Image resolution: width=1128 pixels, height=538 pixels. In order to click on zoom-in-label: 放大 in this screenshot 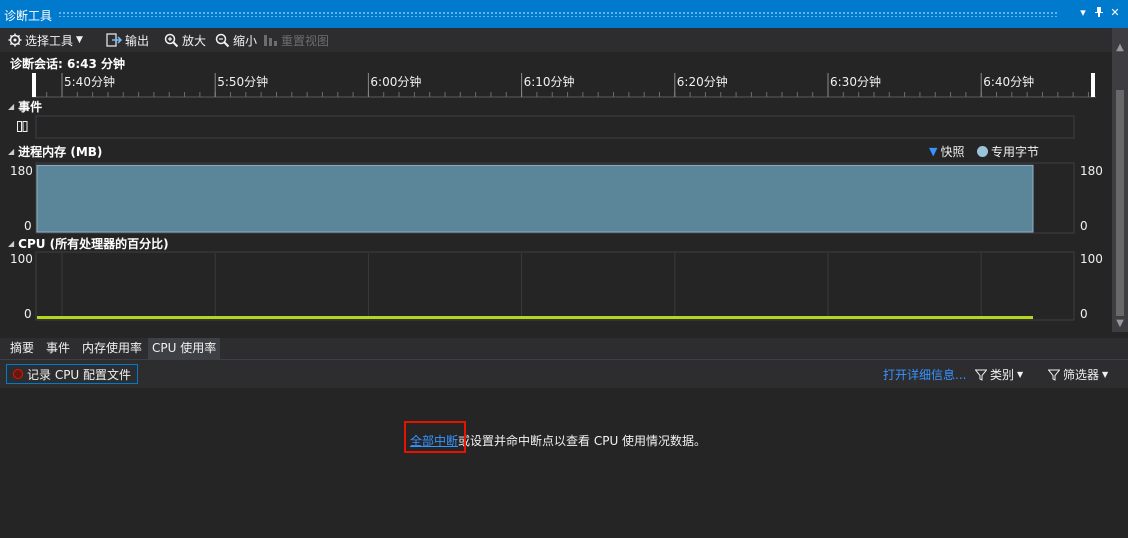, I will do `click(194, 40)`.